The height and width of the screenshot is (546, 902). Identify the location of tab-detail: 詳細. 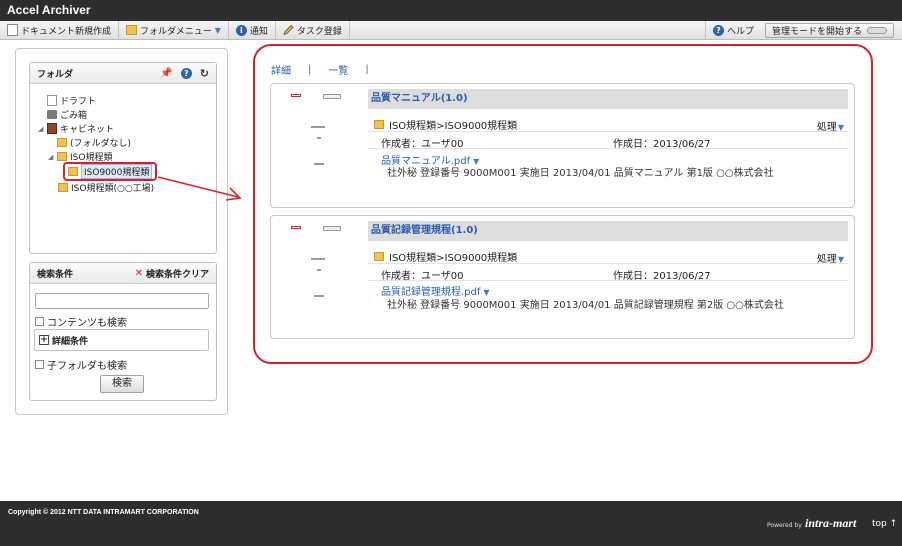
(281, 69).